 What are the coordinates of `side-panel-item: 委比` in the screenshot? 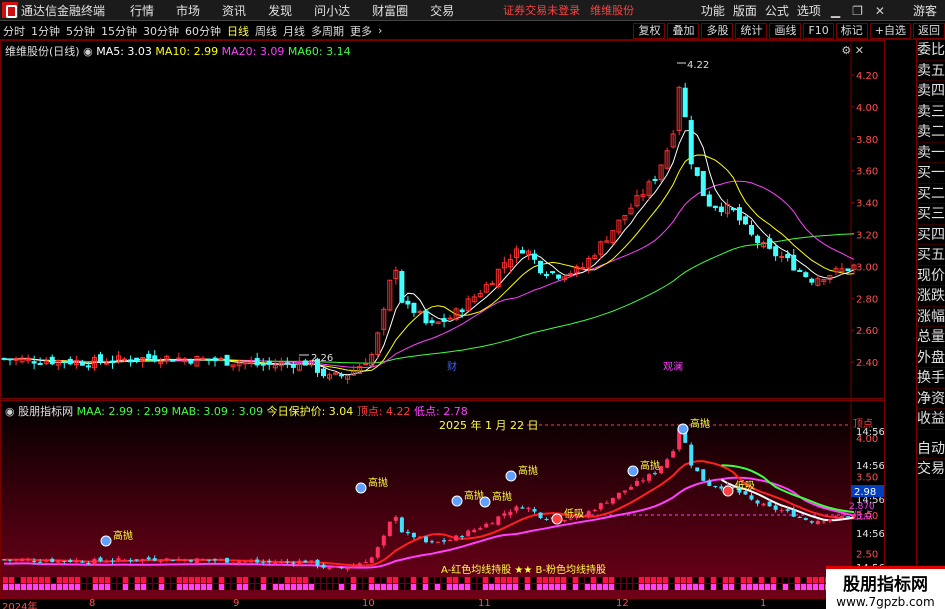 It's located at (931, 50).